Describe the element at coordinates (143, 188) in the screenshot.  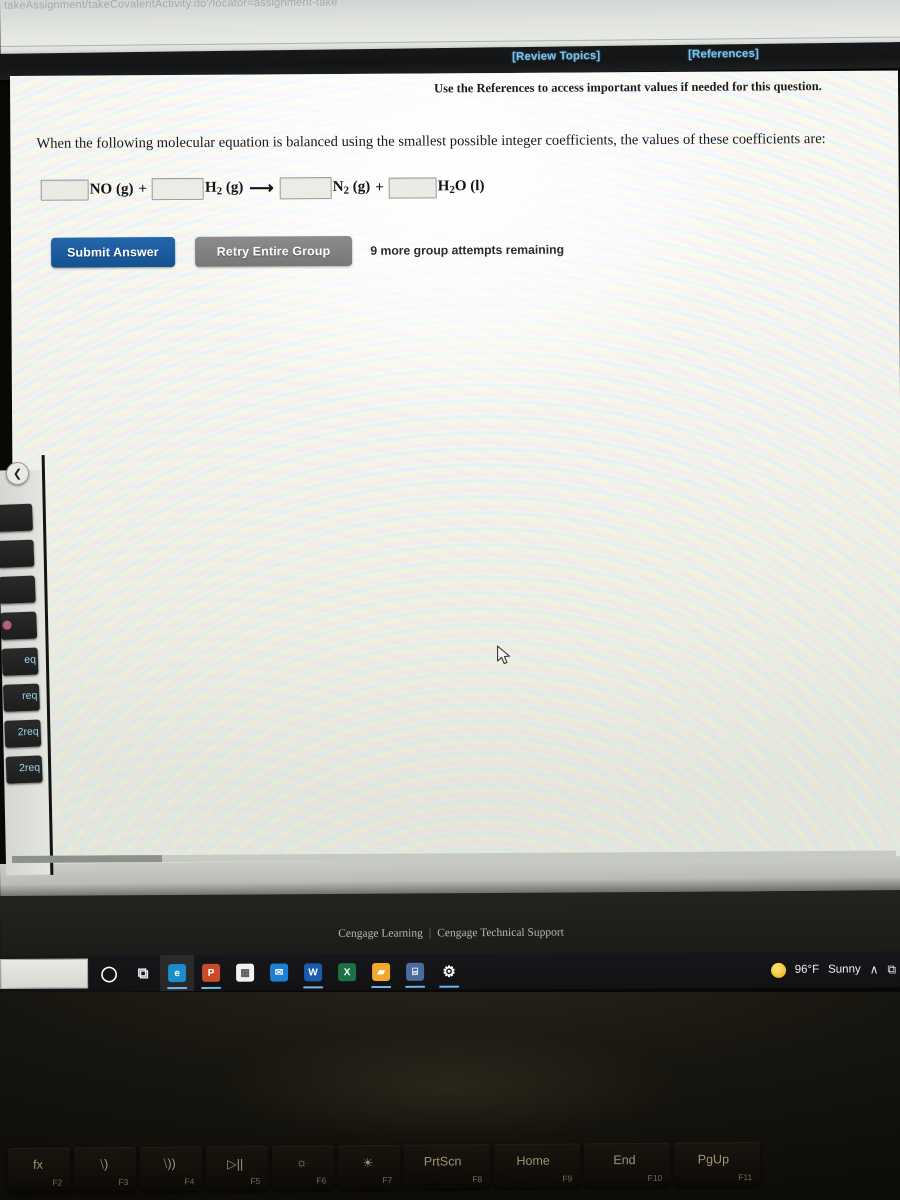
I see `plus-sign-1: +` at that location.